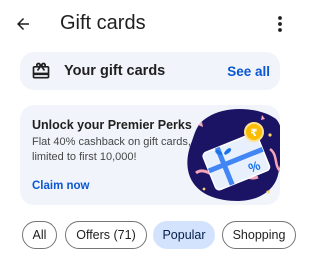 This screenshot has width=320, height=269. I want to click on arrow-back-icon, so click(23, 24).